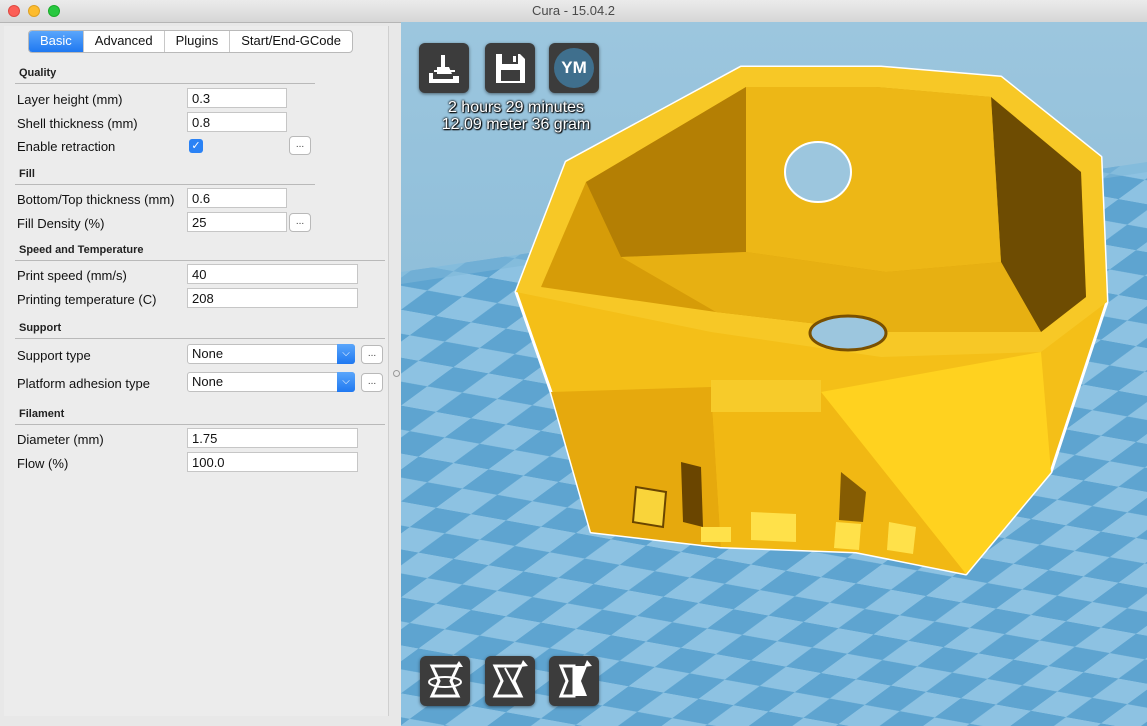 The width and height of the screenshot is (1147, 726). Describe the element at coordinates (43, 463) in the screenshot. I see `flow-label: Flow (%)` at that location.